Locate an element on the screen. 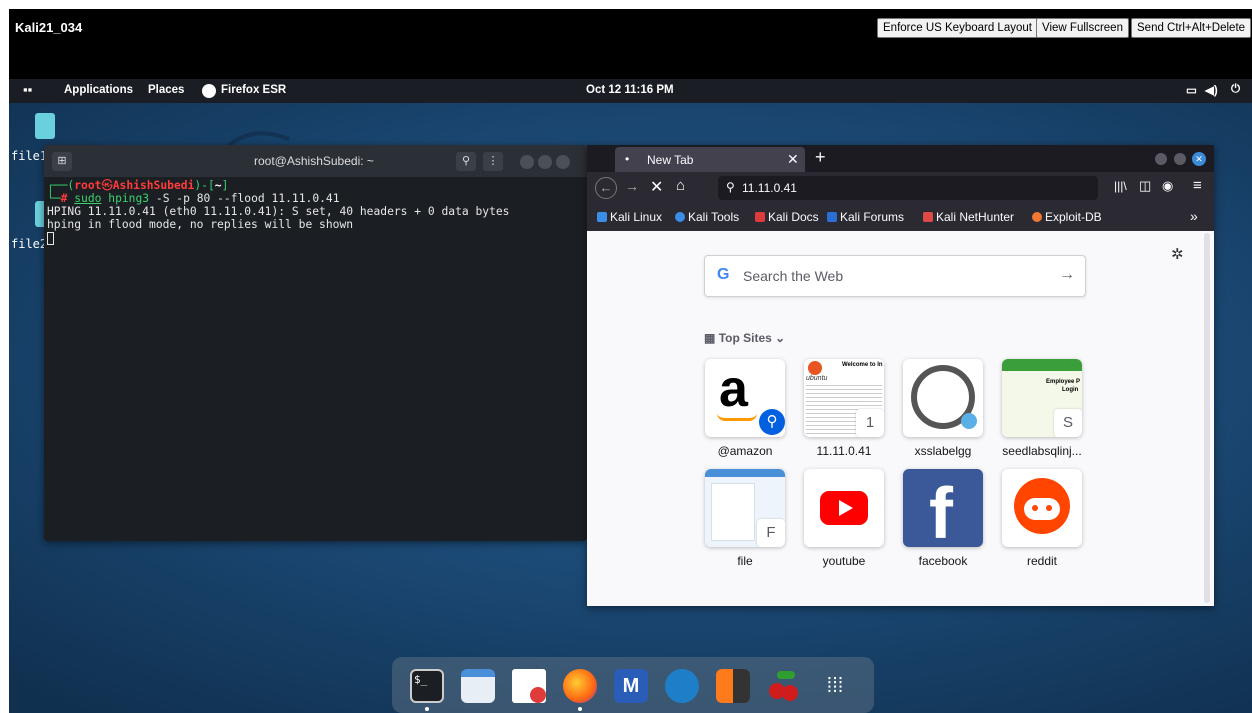 This screenshot has width=1252, height=713. tile-label: 11.11.0.41 is located at coordinates (844, 451).